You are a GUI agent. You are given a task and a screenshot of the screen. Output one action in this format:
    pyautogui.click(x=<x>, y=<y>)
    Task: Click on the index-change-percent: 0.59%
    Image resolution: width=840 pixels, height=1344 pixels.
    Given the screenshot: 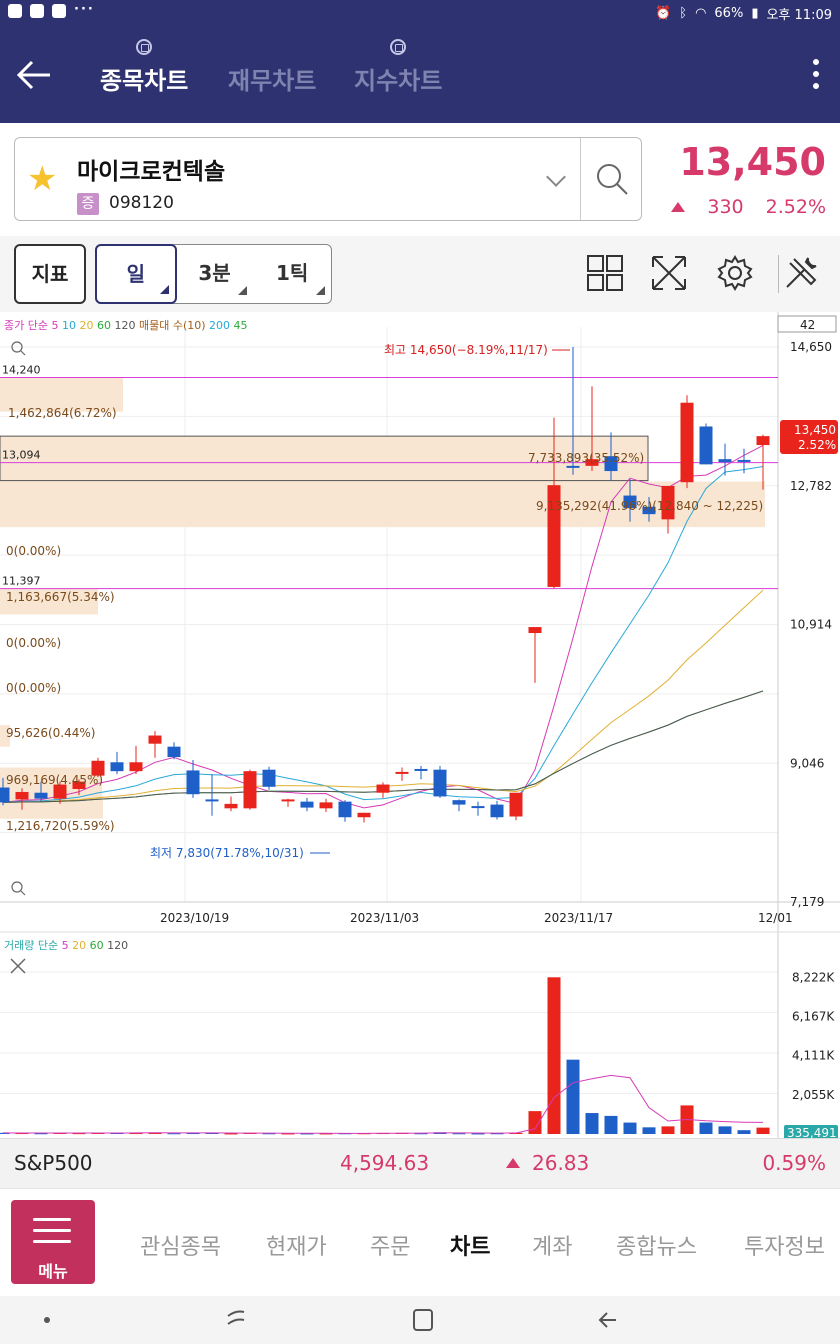 What is the action you would take?
    pyautogui.click(x=794, y=1163)
    